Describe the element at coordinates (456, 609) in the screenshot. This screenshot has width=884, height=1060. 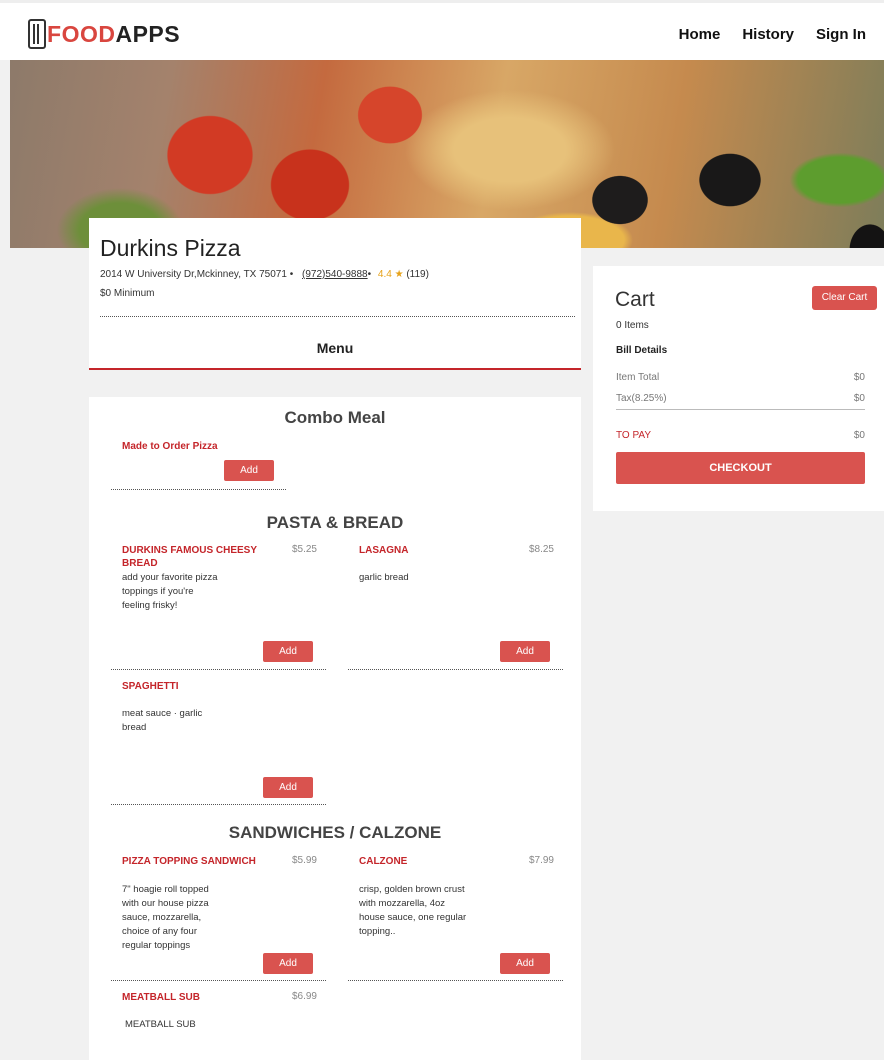
I see `menu-item: LASAGNA $8.25 garlic bread Add` at that location.